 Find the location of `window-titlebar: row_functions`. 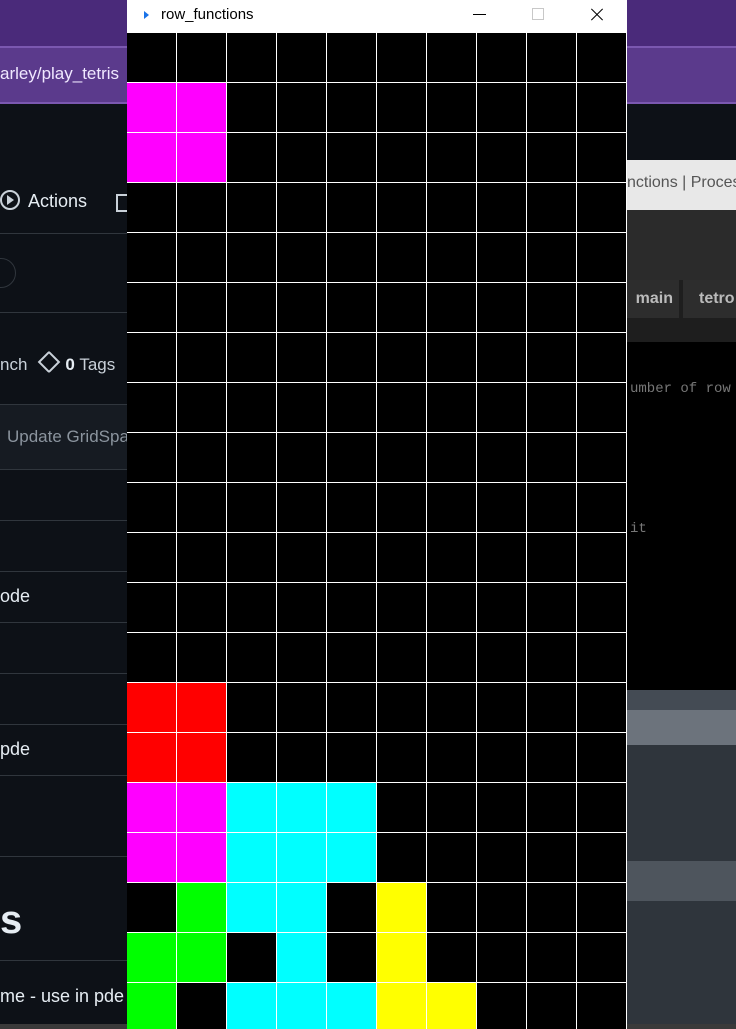

window-titlebar: row_functions is located at coordinates (377, 16).